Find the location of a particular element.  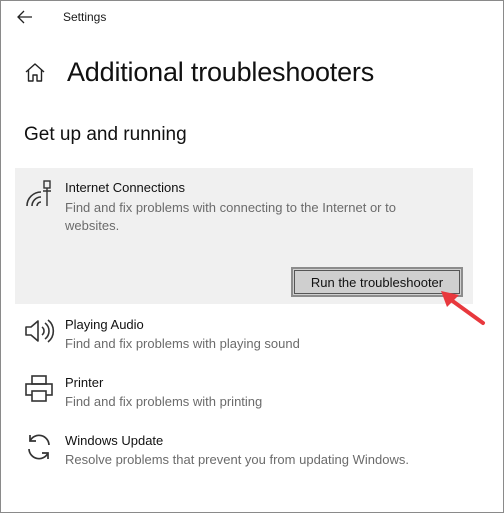

page-title: Additional troubleshooters is located at coordinates (221, 72).